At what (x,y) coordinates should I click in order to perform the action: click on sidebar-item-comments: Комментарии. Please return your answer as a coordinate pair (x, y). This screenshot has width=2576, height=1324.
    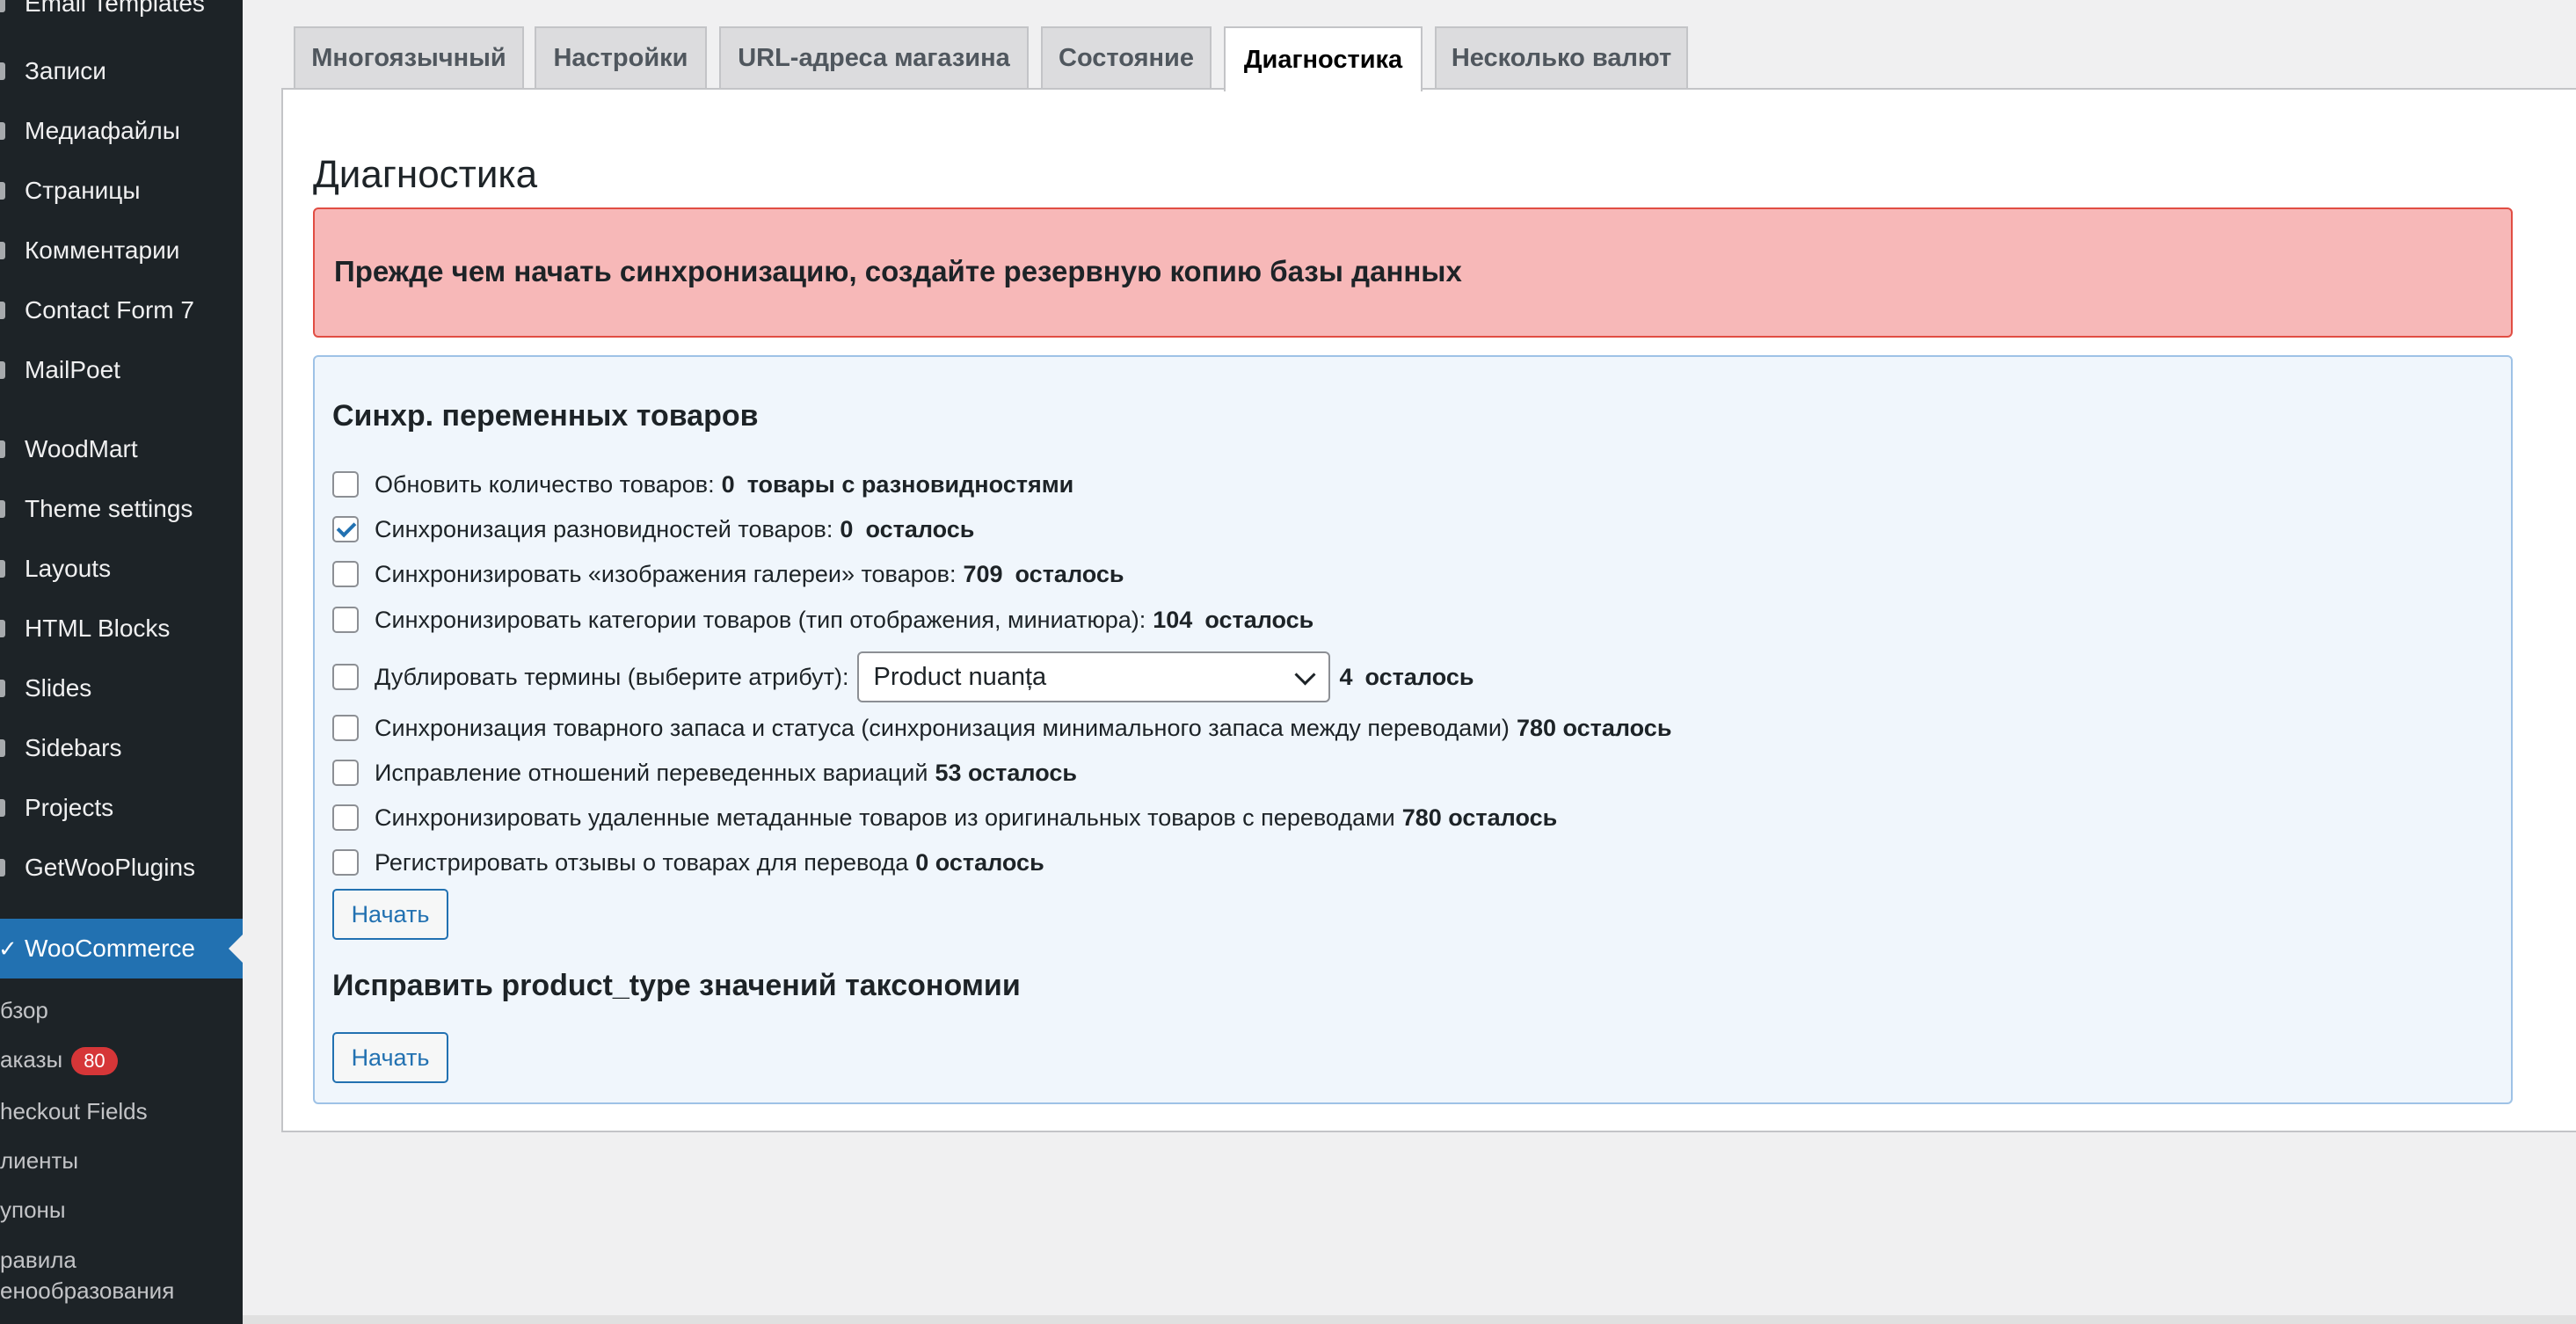
    Looking at the image, I should click on (121, 250).